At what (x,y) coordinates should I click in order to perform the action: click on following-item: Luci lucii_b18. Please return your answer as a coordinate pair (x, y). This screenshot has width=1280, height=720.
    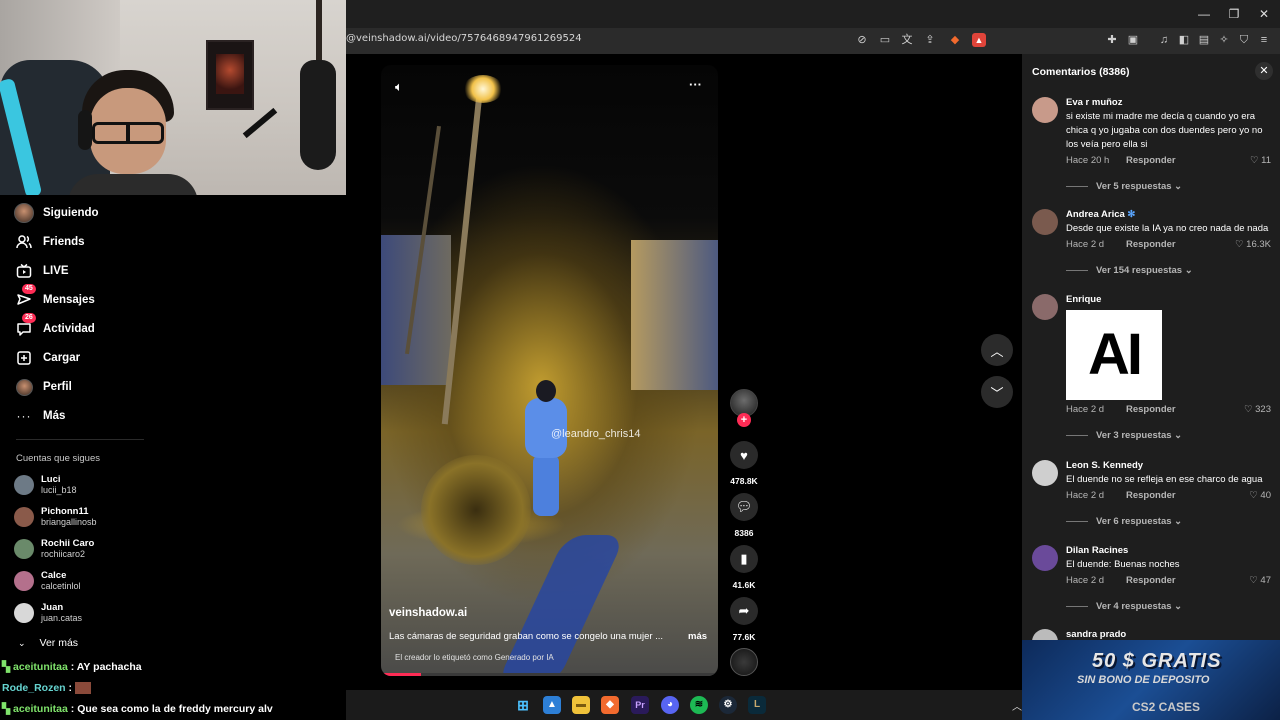
    Looking at the image, I should click on (45, 485).